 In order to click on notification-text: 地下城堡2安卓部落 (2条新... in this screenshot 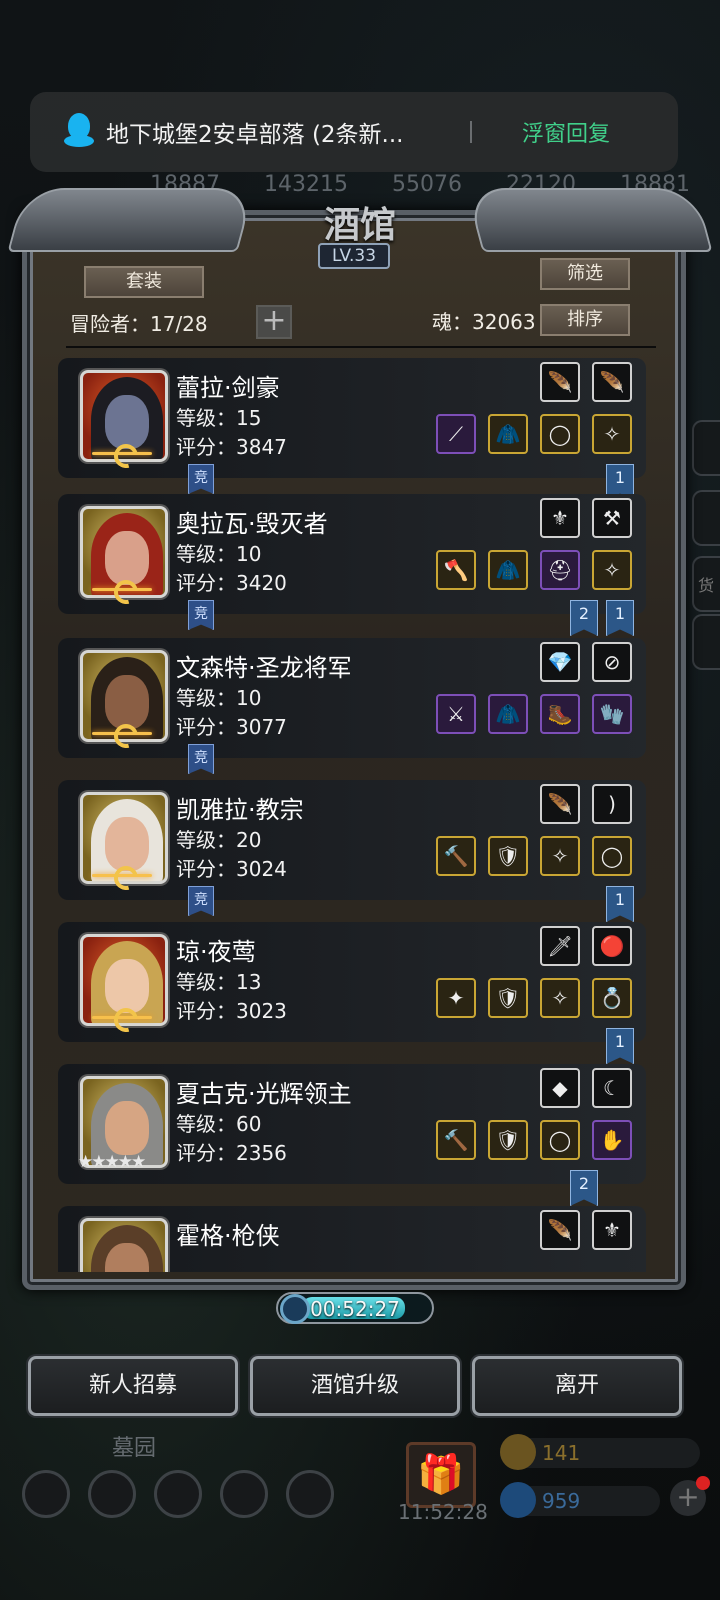, I will do `click(255, 135)`.